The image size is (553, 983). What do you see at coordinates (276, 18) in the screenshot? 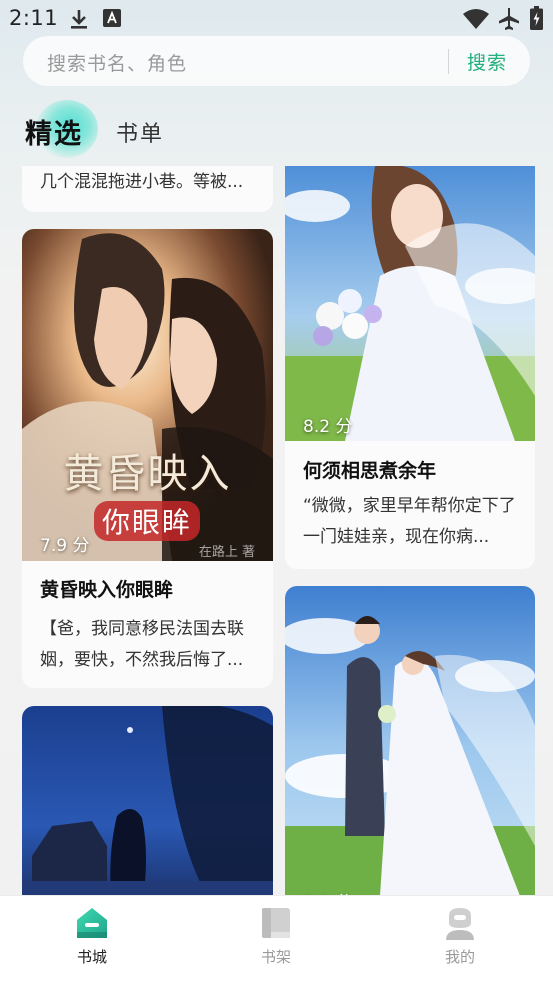
I see `status-bar: 2:11` at bounding box center [276, 18].